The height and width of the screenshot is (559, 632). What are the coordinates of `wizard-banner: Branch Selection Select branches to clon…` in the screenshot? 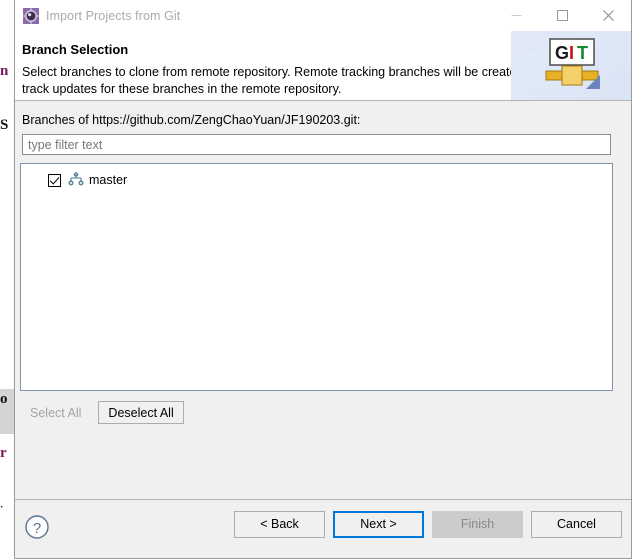 It's located at (323, 66).